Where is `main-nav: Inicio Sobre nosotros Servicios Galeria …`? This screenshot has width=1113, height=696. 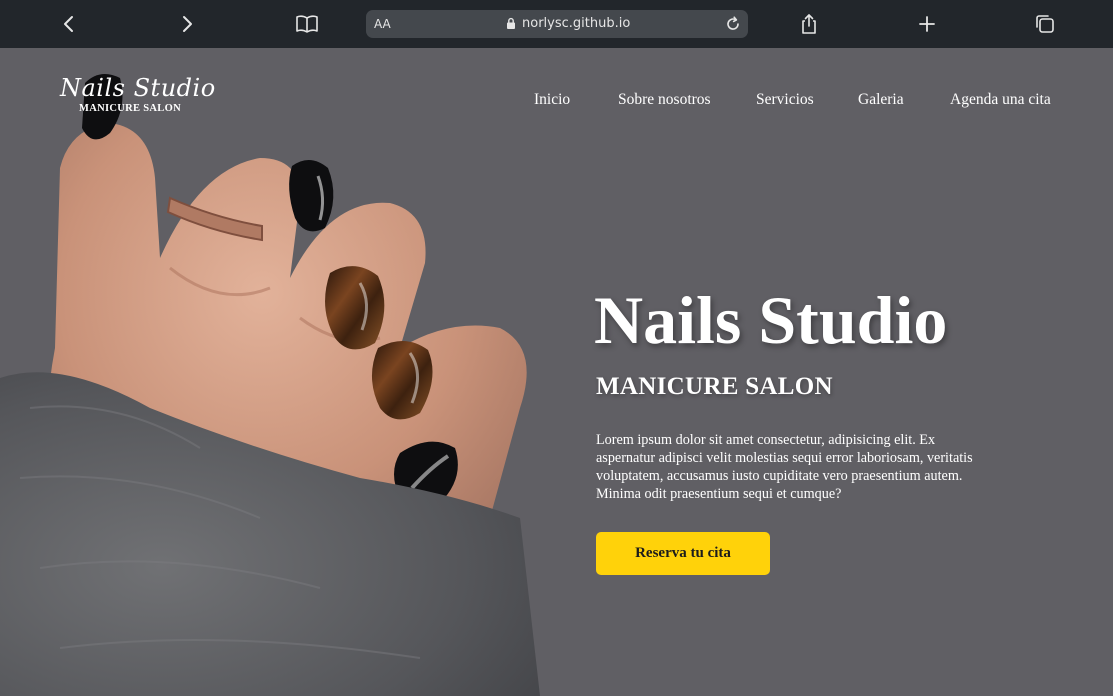 main-nav: Inicio Sobre nosotros Servicios Galeria … is located at coordinates (794, 101).